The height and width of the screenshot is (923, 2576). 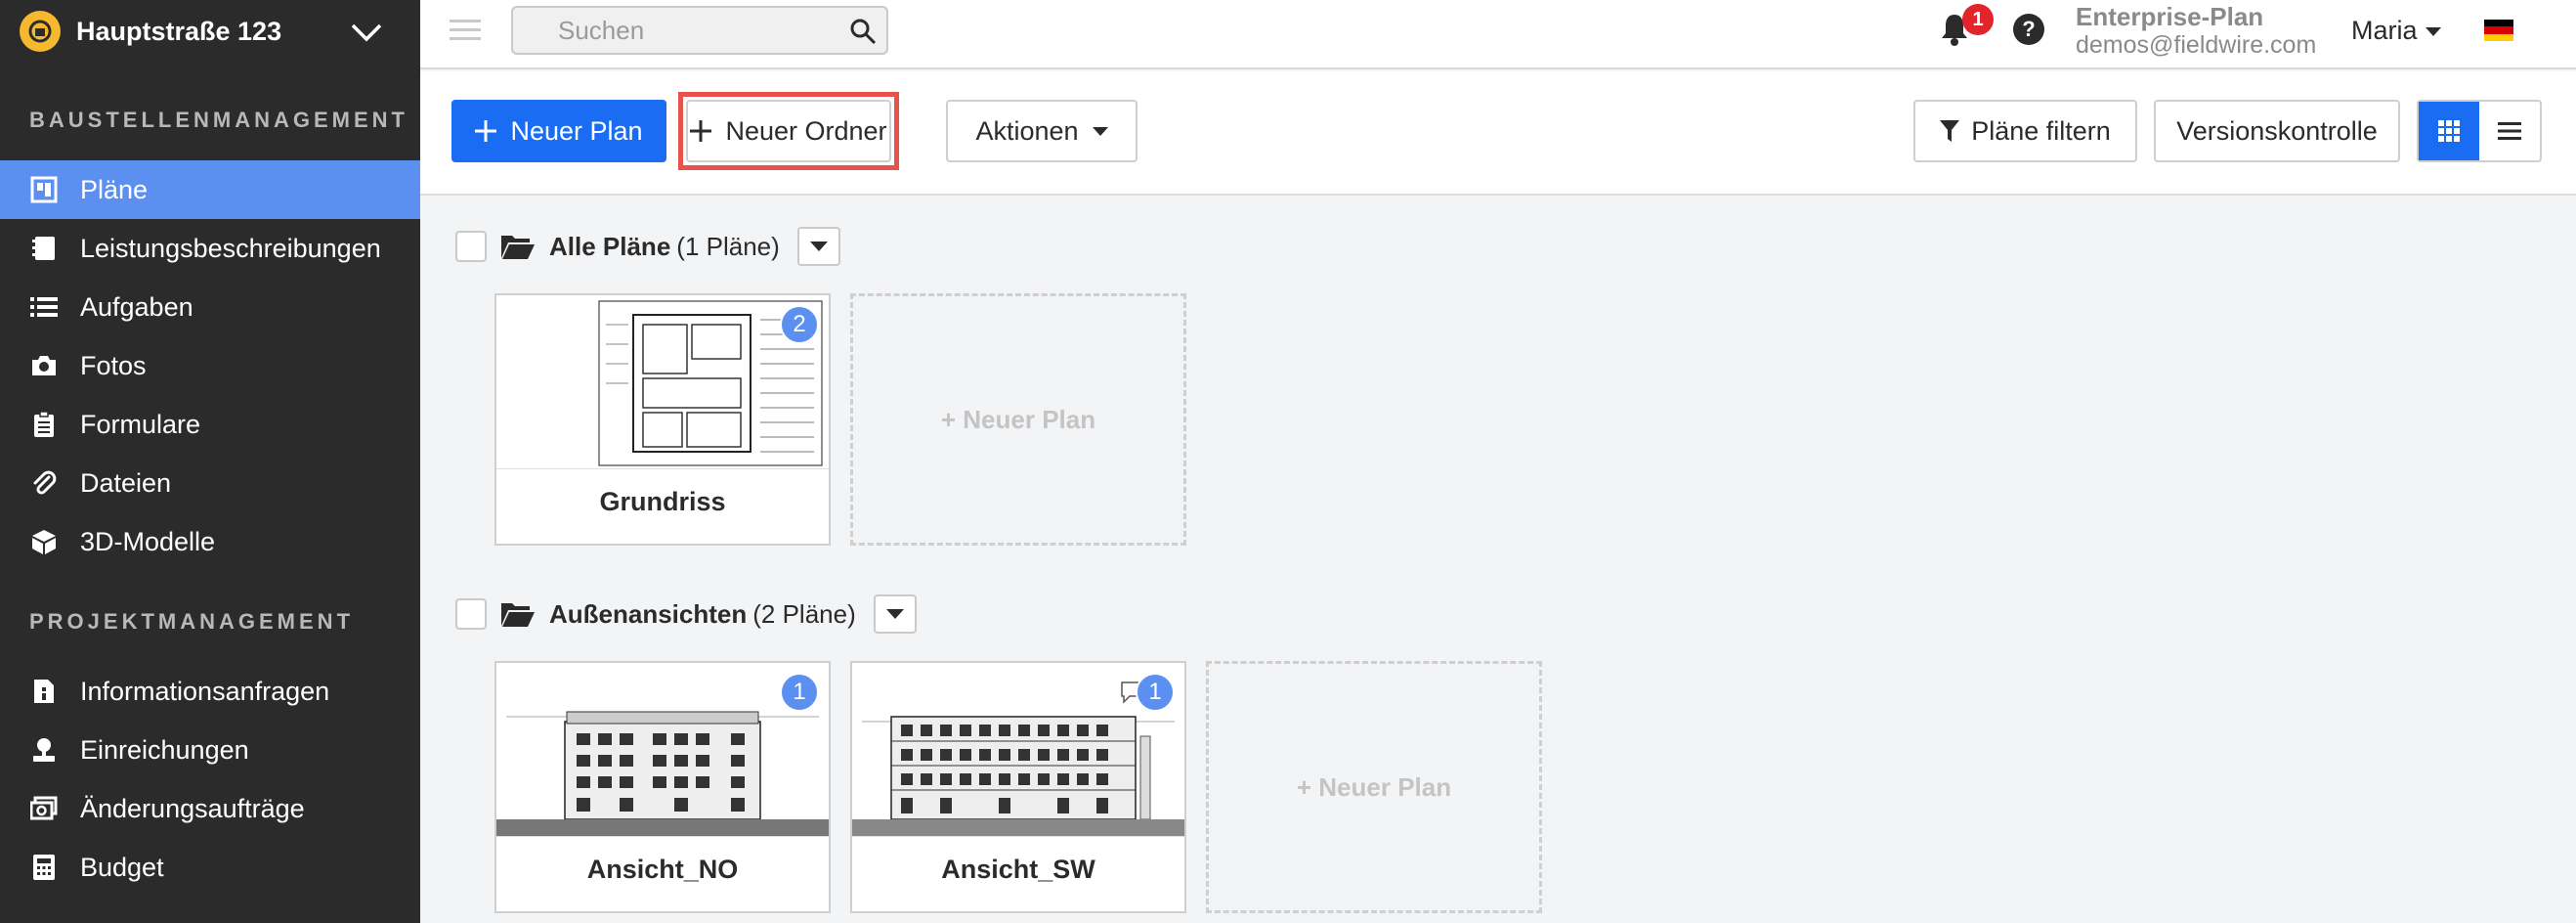 What do you see at coordinates (231, 248) in the screenshot?
I see `sidebar-item-label: Leistungsbeschreibungen` at bounding box center [231, 248].